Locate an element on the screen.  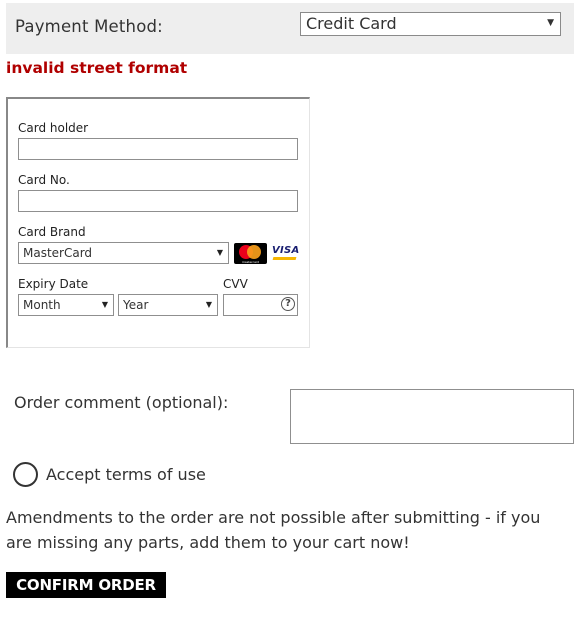
visa-logo-icon: VISA is located at coordinates (285, 253).